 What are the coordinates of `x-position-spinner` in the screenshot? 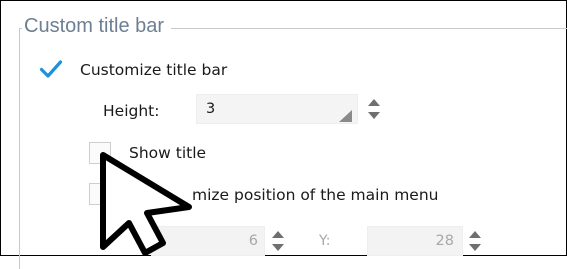 It's located at (278, 241).